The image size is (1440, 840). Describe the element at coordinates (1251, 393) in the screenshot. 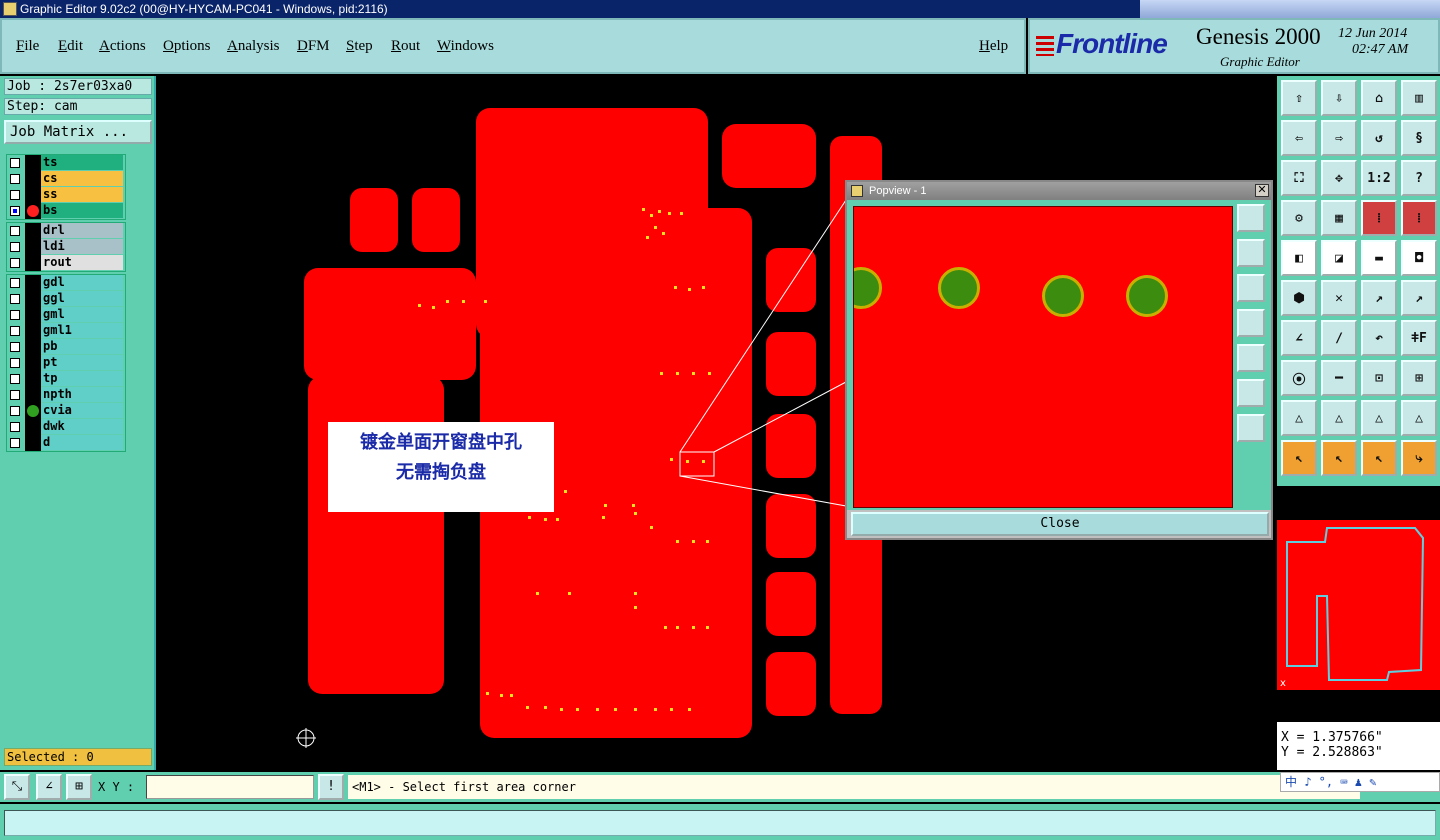

I see `zoom-fit-icon` at that location.